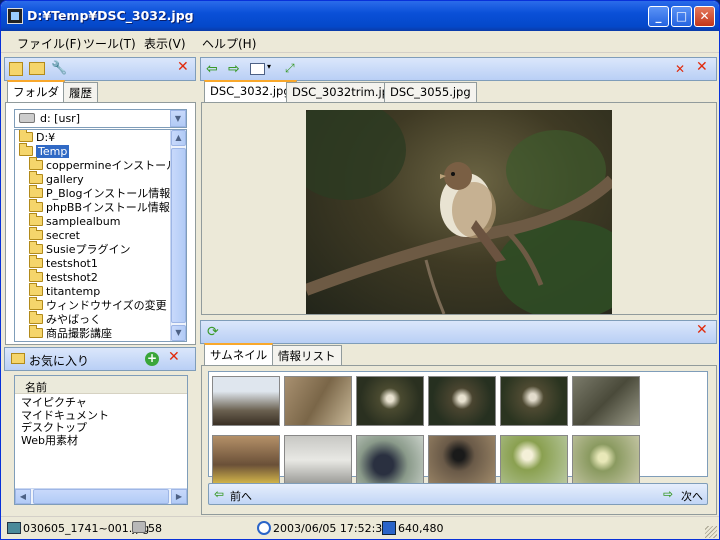 This screenshot has height=540, width=720. Describe the element at coordinates (264, 528) in the screenshot. I see `clock-icon` at that location.